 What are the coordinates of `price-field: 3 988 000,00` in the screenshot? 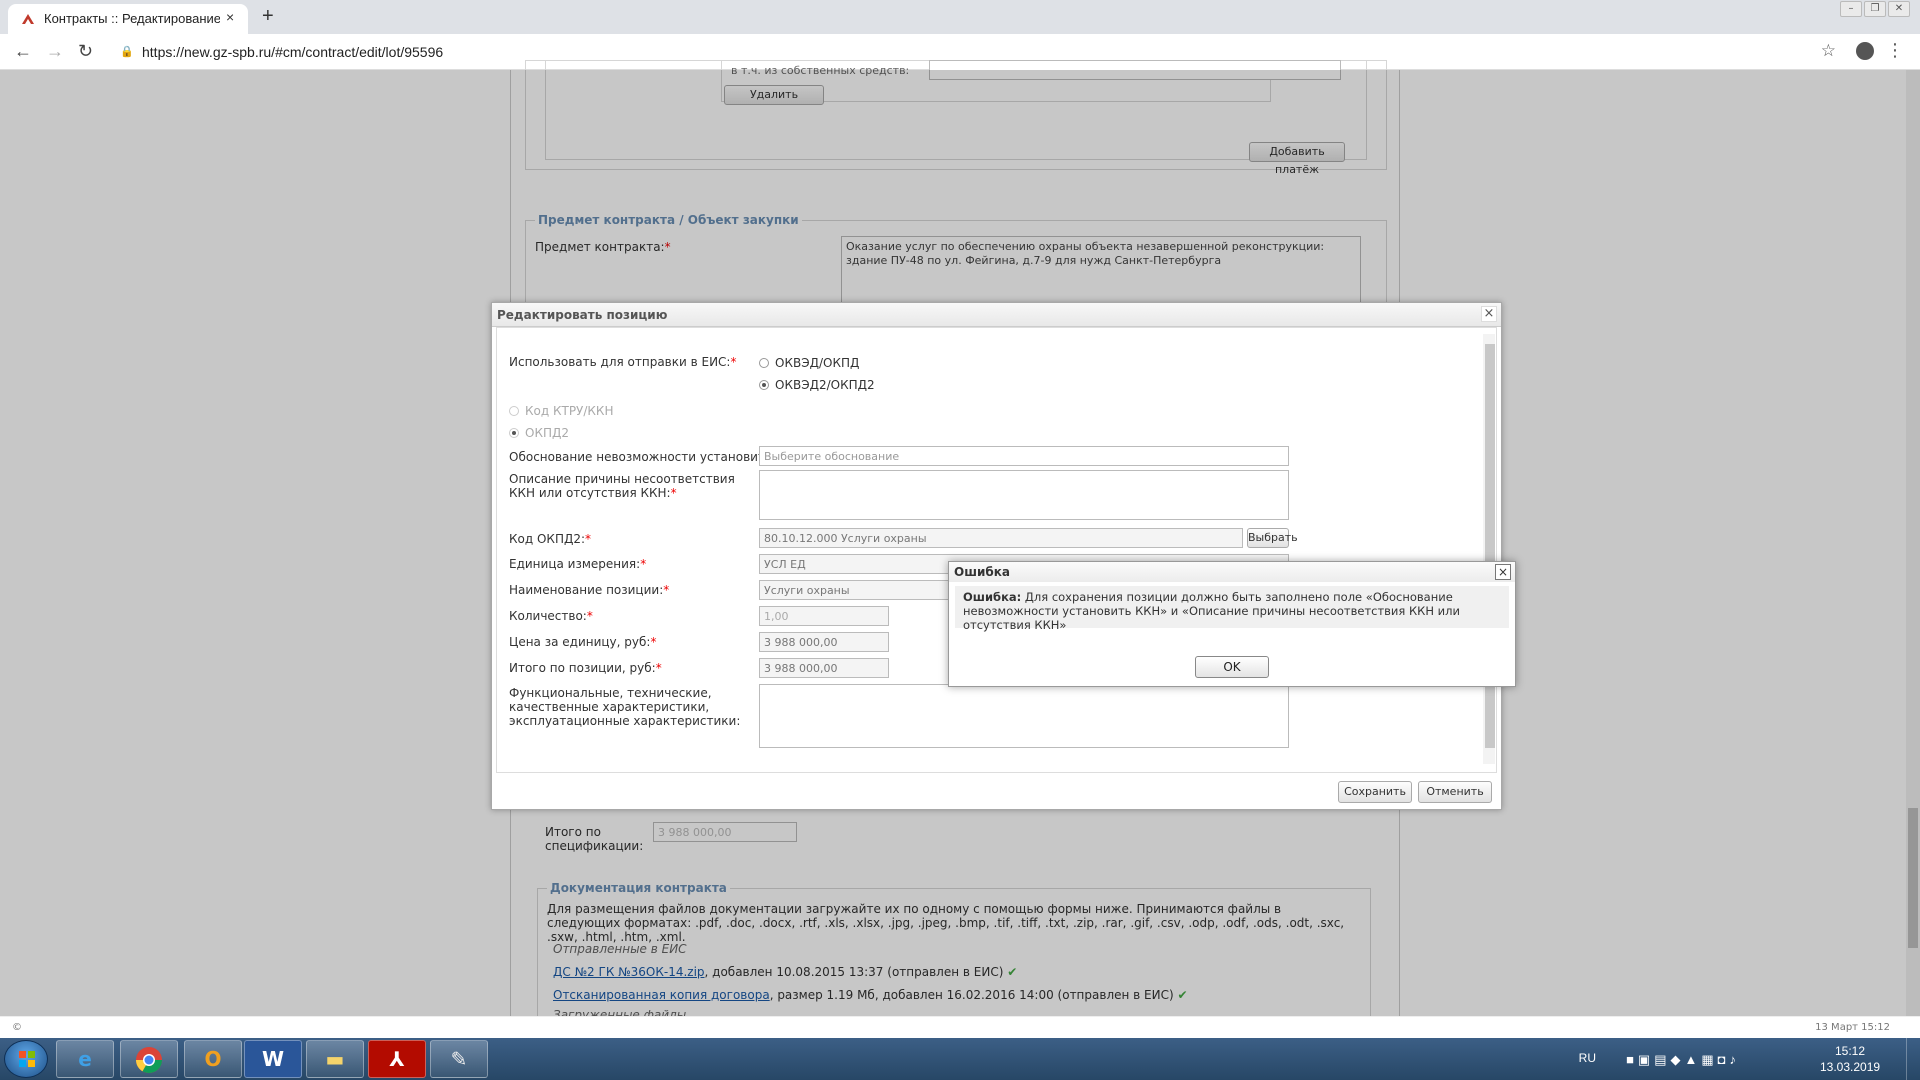 It's located at (824, 642).